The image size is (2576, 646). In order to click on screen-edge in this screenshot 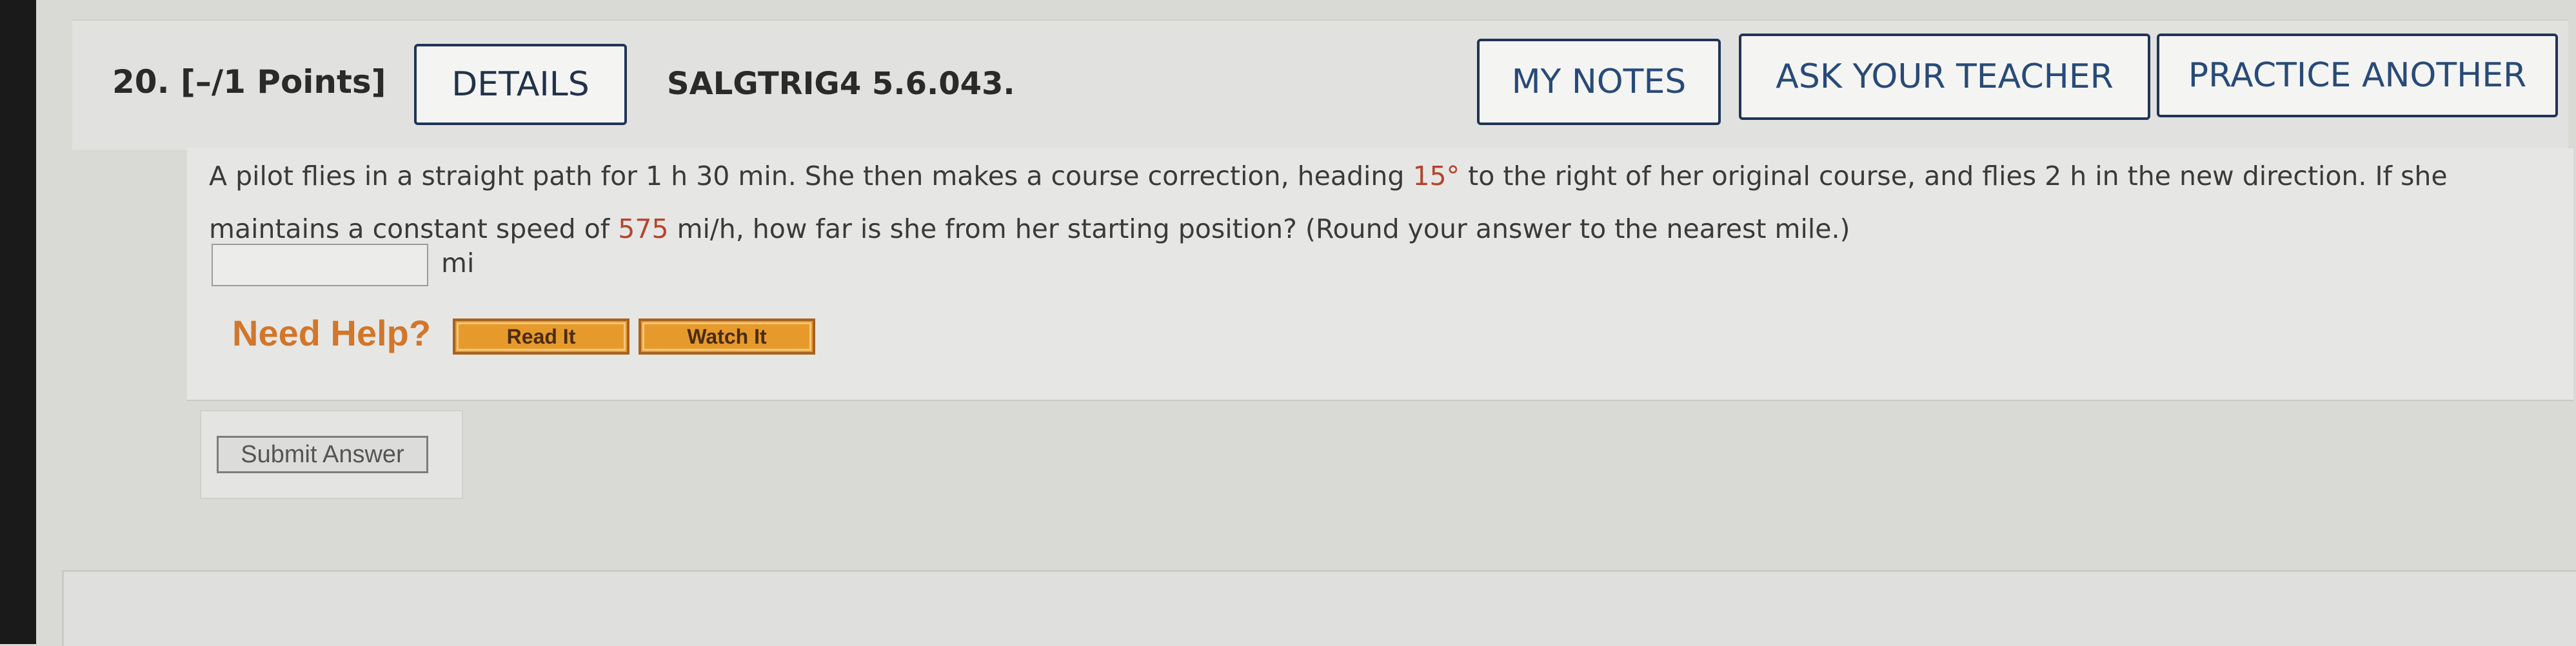, I will do `click(18, 322)`.